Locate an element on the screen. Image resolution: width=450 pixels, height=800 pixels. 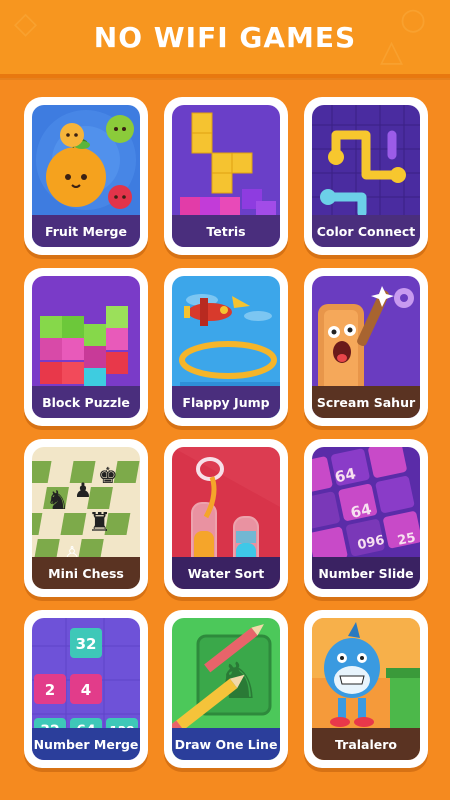
game-card-fruit-merge: Fruit Merge is located at coordinates (86, 176).